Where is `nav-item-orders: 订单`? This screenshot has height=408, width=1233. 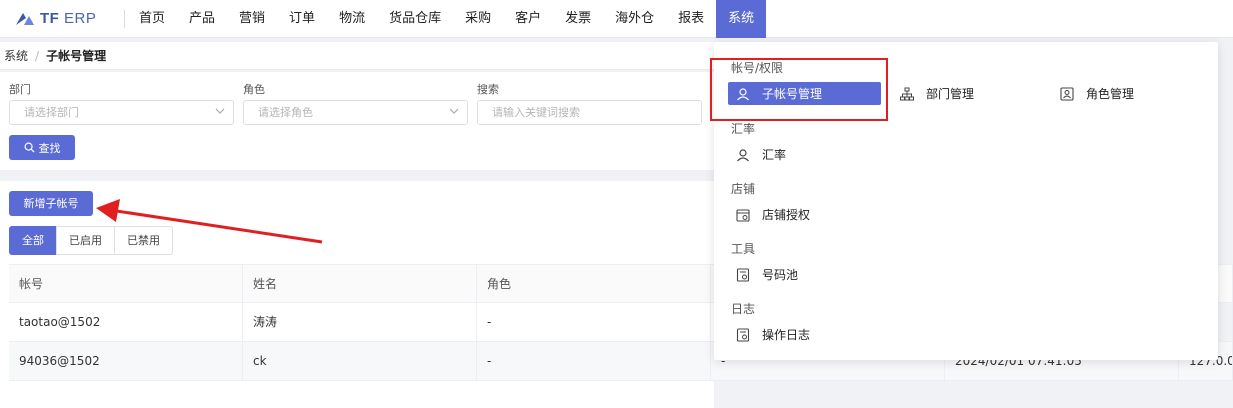
nav-item-orders: 订单 is located at coordinates (302, 19).